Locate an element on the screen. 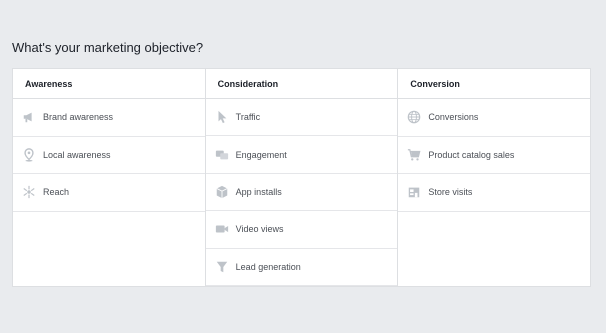 The height and width of the screenshot is (333, 606). reach-icon is located at coordinates (29, 192).